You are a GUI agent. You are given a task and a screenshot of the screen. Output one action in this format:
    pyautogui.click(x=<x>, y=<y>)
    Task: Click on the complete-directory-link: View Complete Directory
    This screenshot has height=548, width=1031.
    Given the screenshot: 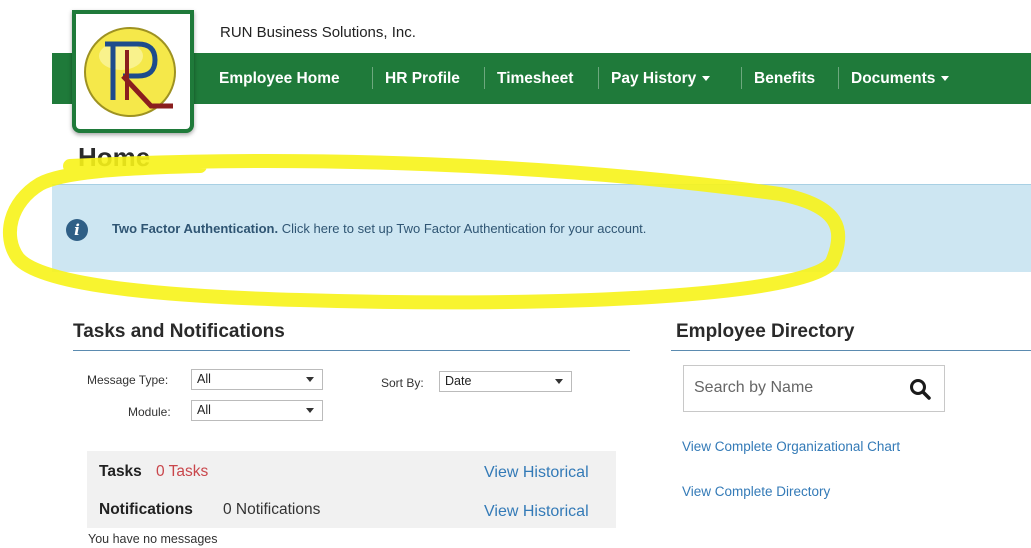 What is the action you would take?
    pyautogui.click(x=756, y=491)
    